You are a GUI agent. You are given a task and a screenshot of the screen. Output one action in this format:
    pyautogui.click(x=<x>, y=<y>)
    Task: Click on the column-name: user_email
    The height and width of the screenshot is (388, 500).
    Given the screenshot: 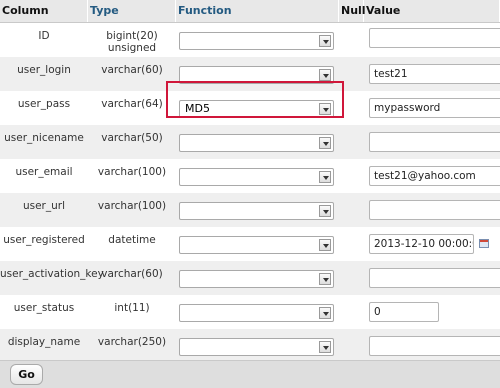 What is the action you would take?
    pyautogui.click(x=44, y=172)
    